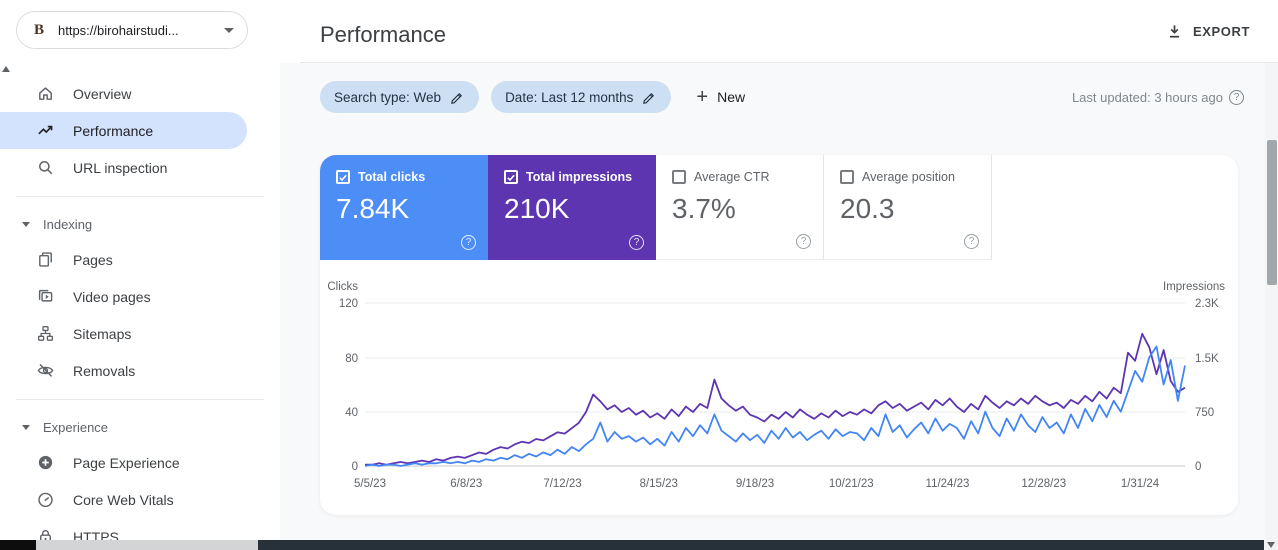 This screenshot has height=550, width=1278. What do you see at coordinates (537, 208) in the screenshot?
I see `metric-value: 210K` at bounding box center [537, 208].